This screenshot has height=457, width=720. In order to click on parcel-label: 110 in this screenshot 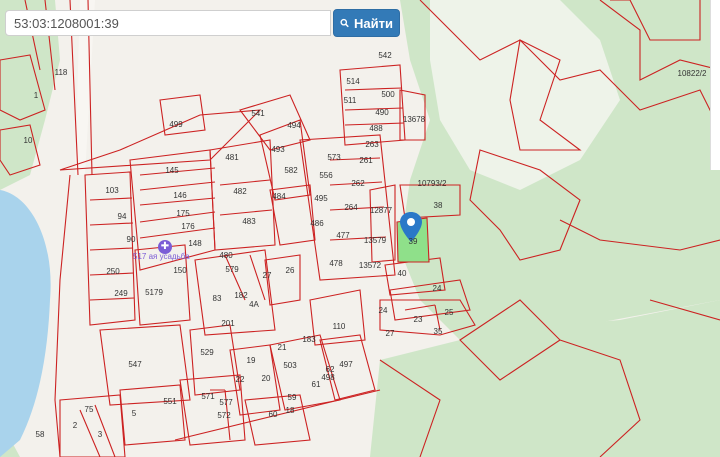, I will do `click(339, 326)`.